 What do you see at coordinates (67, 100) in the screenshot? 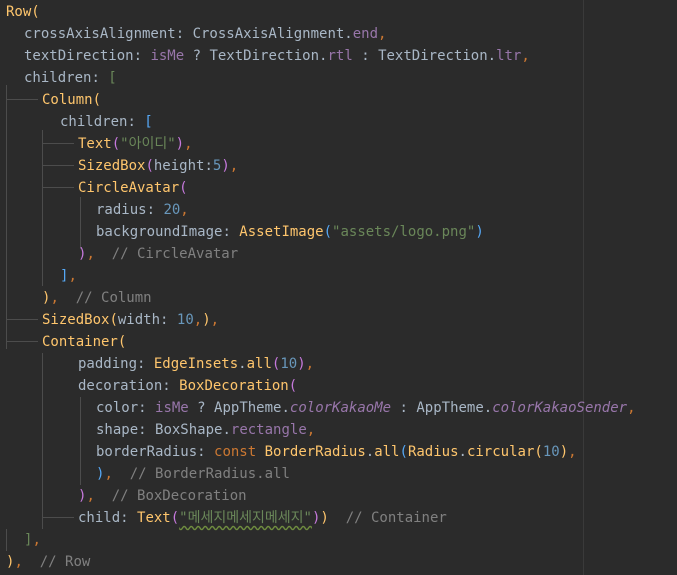
I see `token-class: Column` at bounding box center [67, 100].